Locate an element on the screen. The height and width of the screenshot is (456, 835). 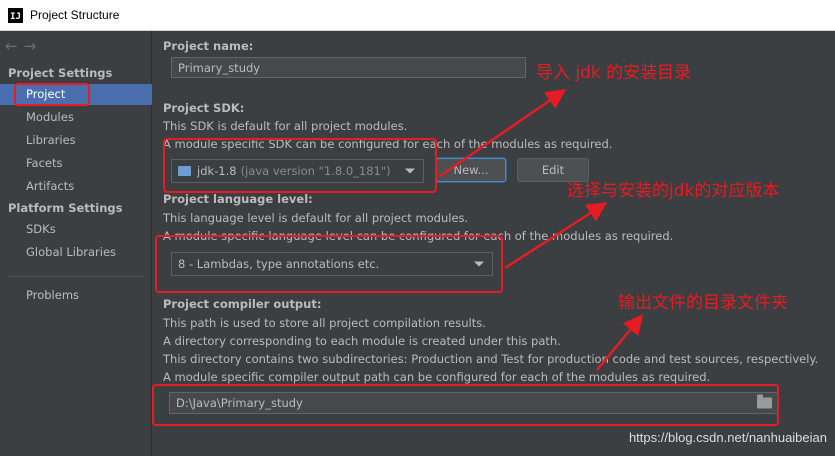
nav-arrows: ← → is located at coordinates (20, 46).